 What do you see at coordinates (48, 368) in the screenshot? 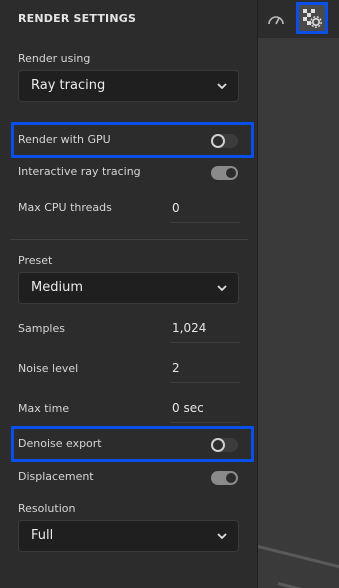
I see `noise-level-label: Noise level` at bounding box center [48, 368].